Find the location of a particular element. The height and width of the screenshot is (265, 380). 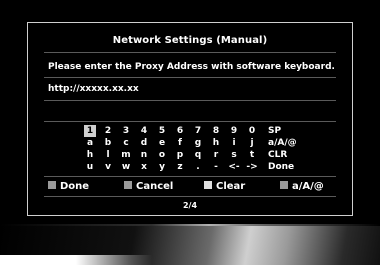

keyboard-key: a/A/@ is located at coordinates (288, 143).